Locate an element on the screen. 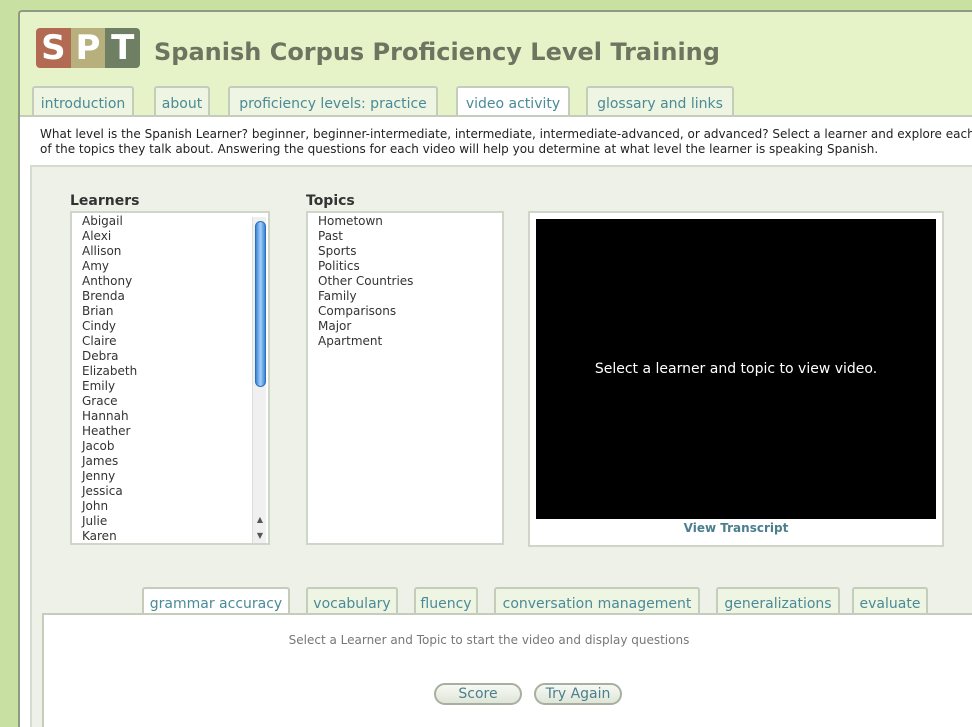 Image resolution: width=972 pixels, height=727 pixels. tab-generalizations: generalizations is located at coordinates (778, 601).